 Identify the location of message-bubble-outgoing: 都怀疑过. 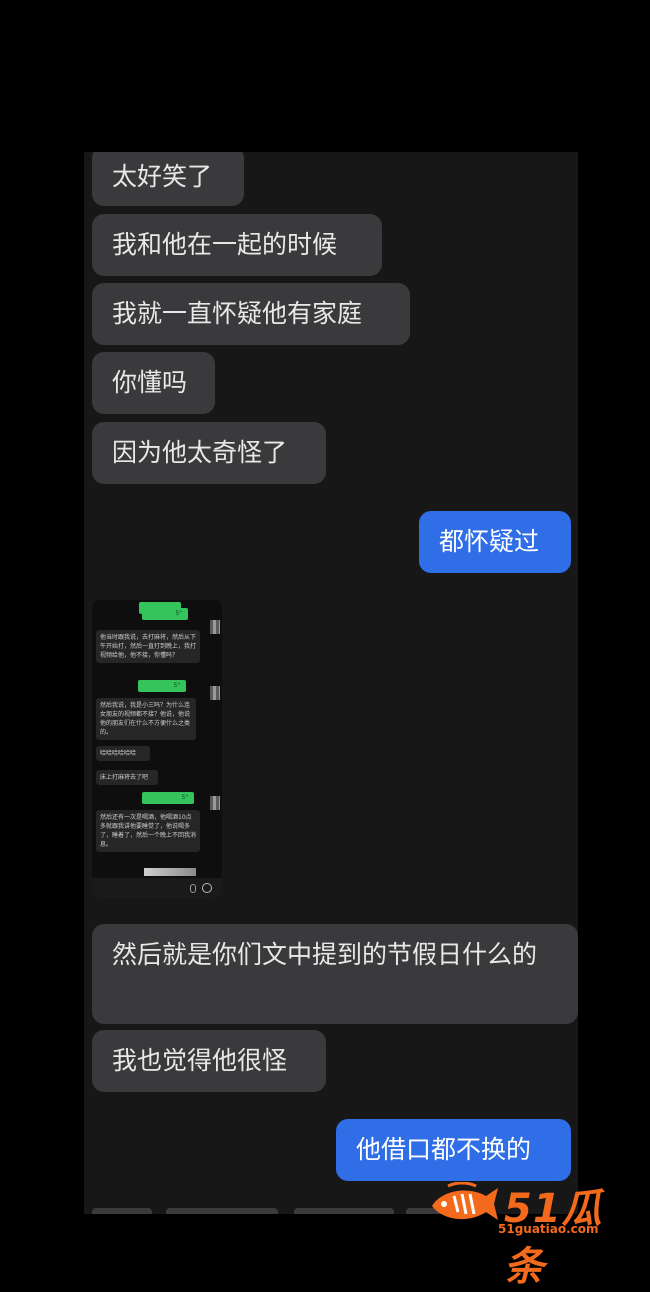
(495, 542).